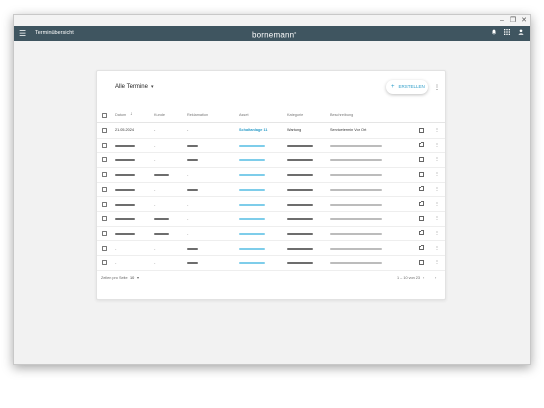  Describe the element at coordinates (524, 20) in the screenshot. I see `close-icon: ✕` at that location.